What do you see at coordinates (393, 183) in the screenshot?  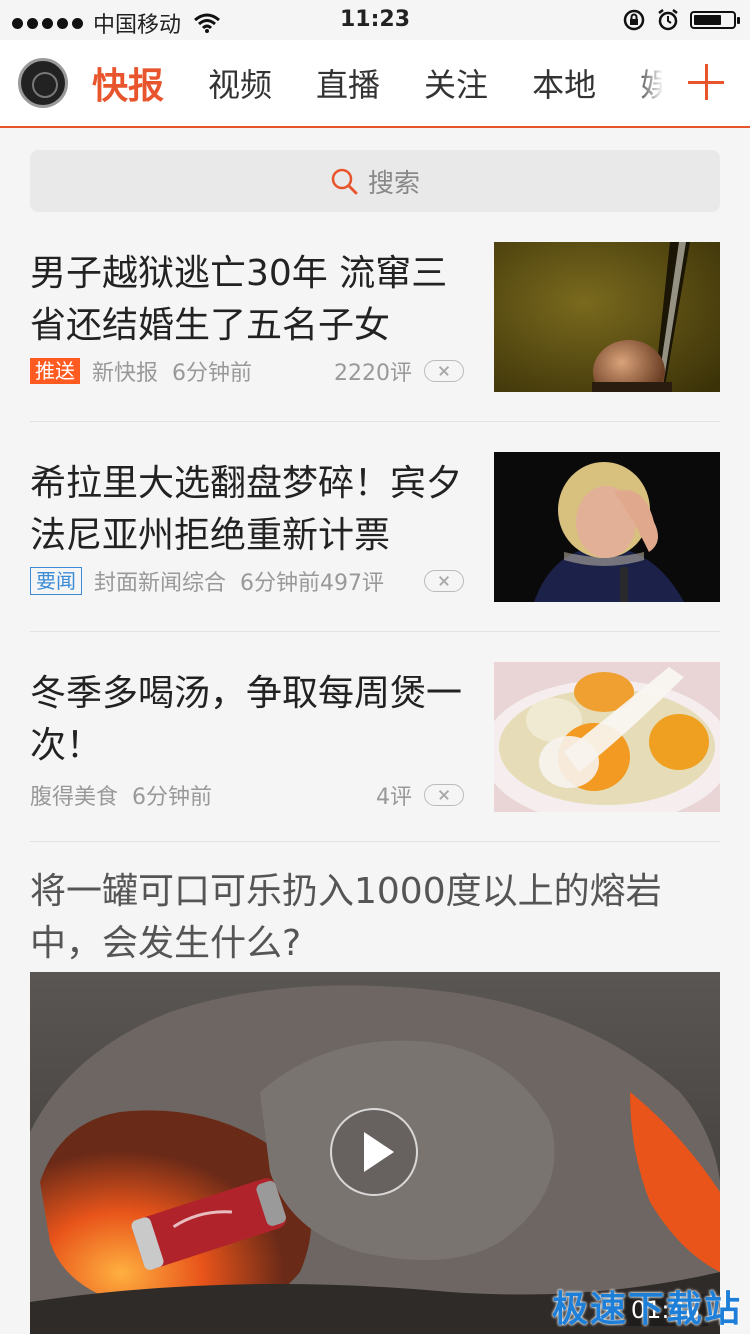 I see `search-placeholder: 搜索` at bounding box center [393, 183].